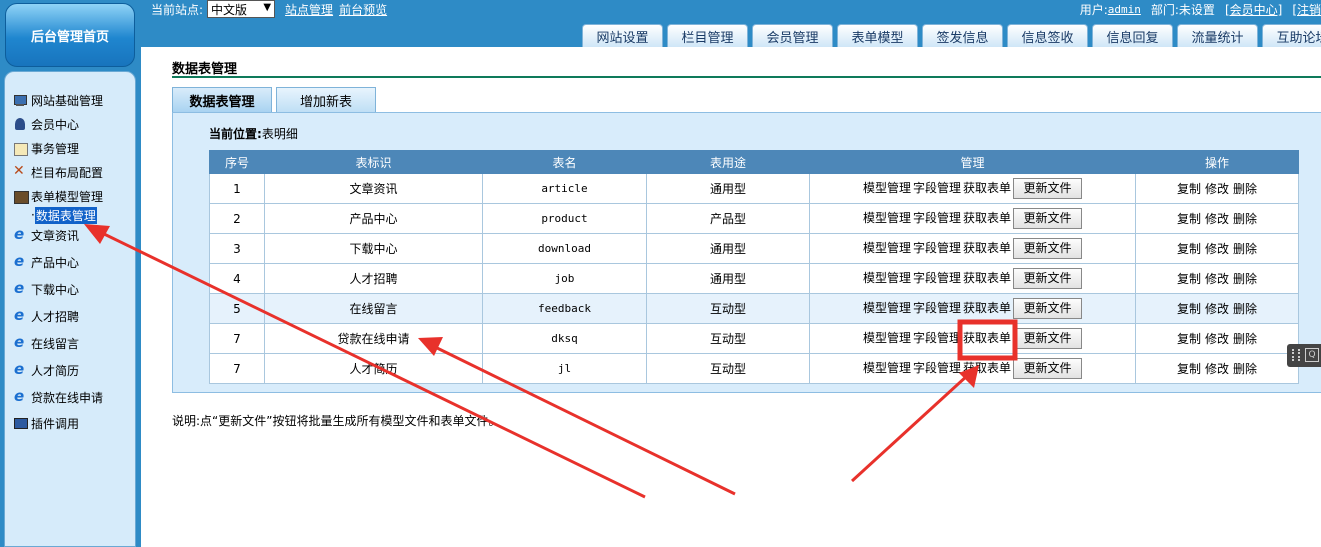 This screenshot has width=1321, height=547. What do you see at coordinates (58, 235) in the screenshot?
I see `sidebar-item-article: 文章资讯` at bounding box center [58, 235].